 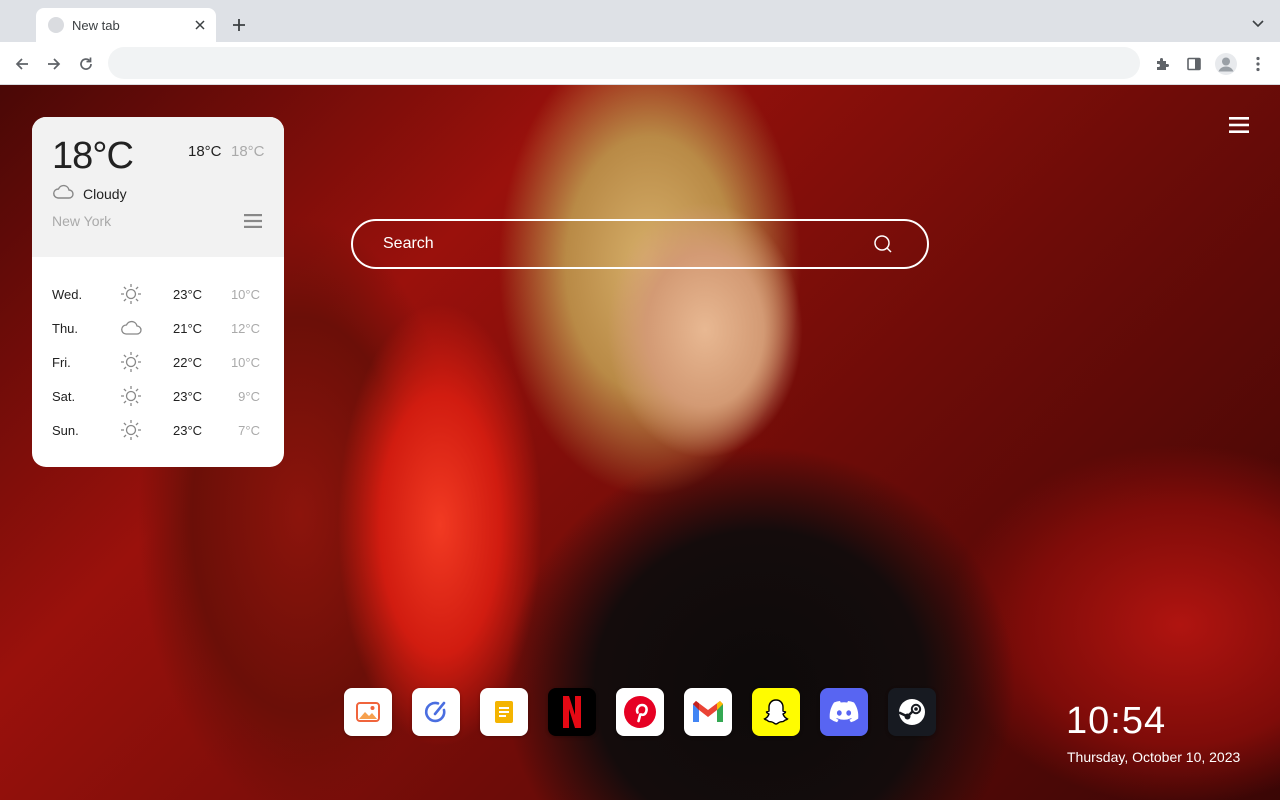 What do you see at coordinates (188, 328) in the screenshot?
I see `forecast-high: 21°C` at bounding box center [188, 328].